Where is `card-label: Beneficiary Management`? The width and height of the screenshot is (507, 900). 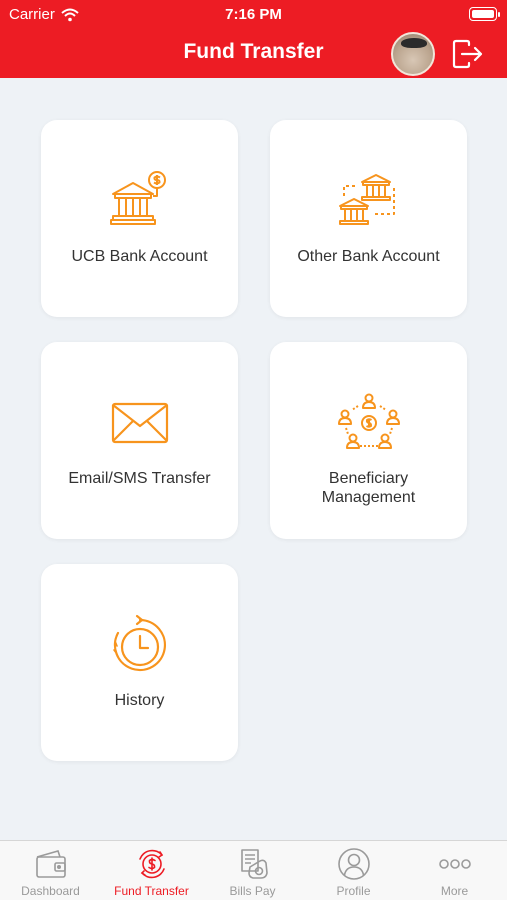
card-label: Beneficiary Management is located at coordinates (368, 488).